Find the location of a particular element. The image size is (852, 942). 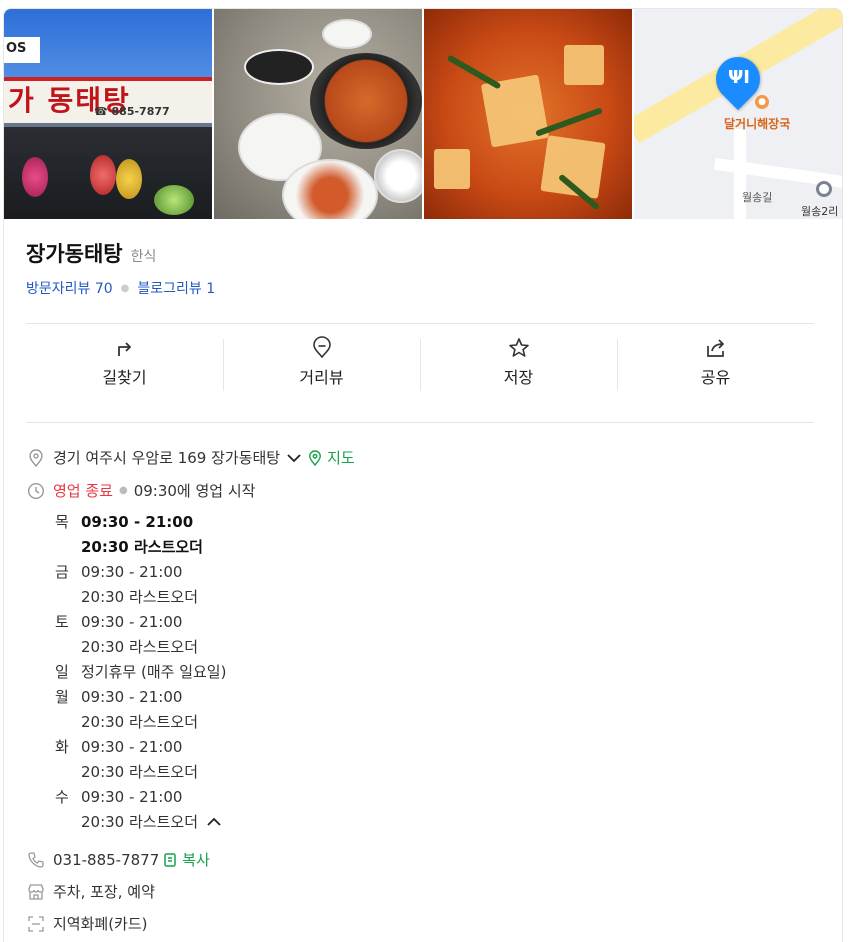

hours-row-wed: 수 09:30 - 21:00 is located at coordinates (140, 797).